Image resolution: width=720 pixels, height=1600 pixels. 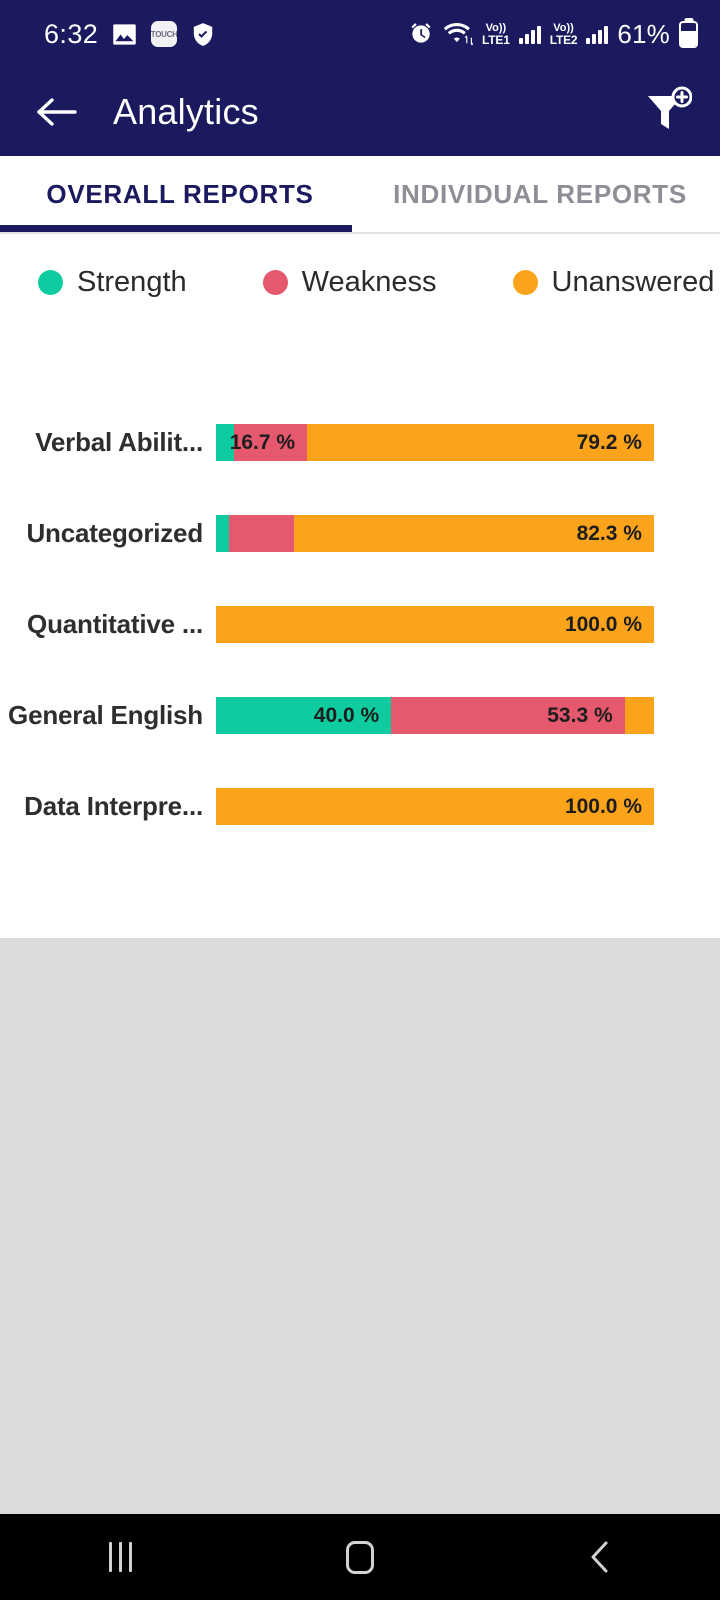 I want to click on sim1-volte-icon: Vo)) LTE1, so click(x=496, y=34).